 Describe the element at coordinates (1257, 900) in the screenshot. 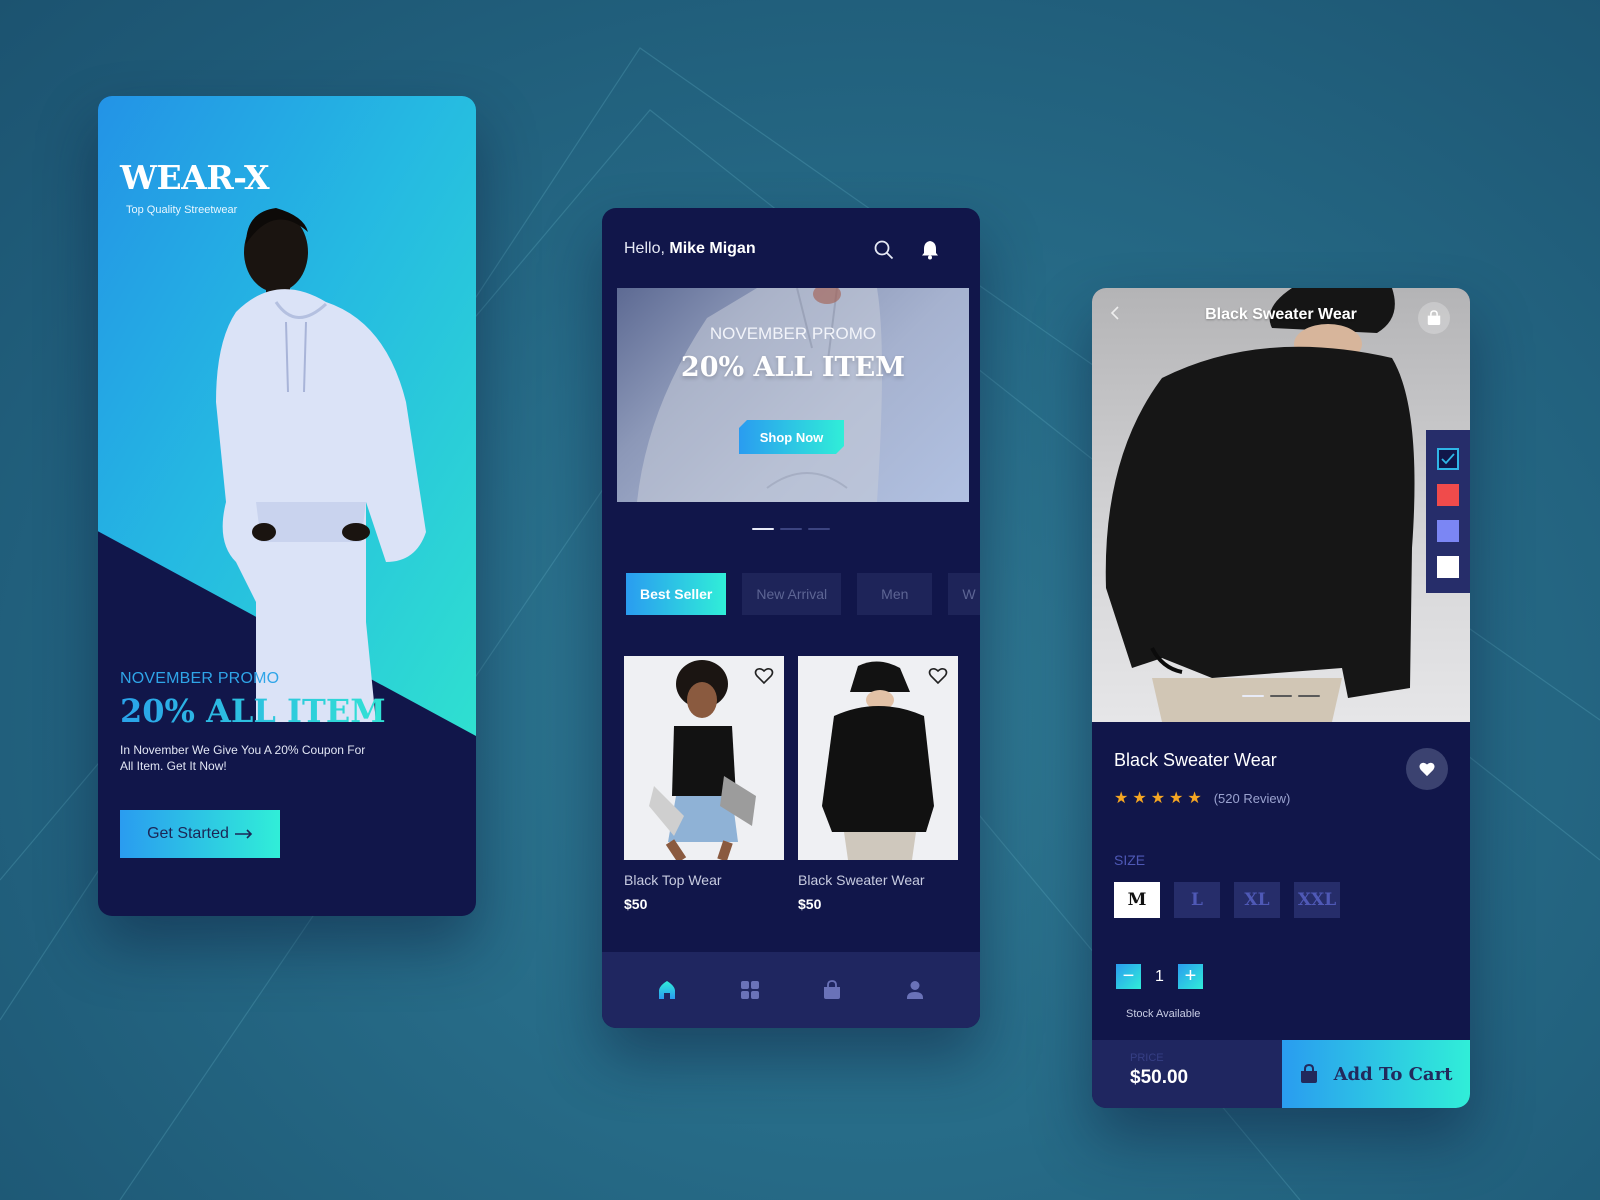

I see `size-option-xl: XL` at that location.